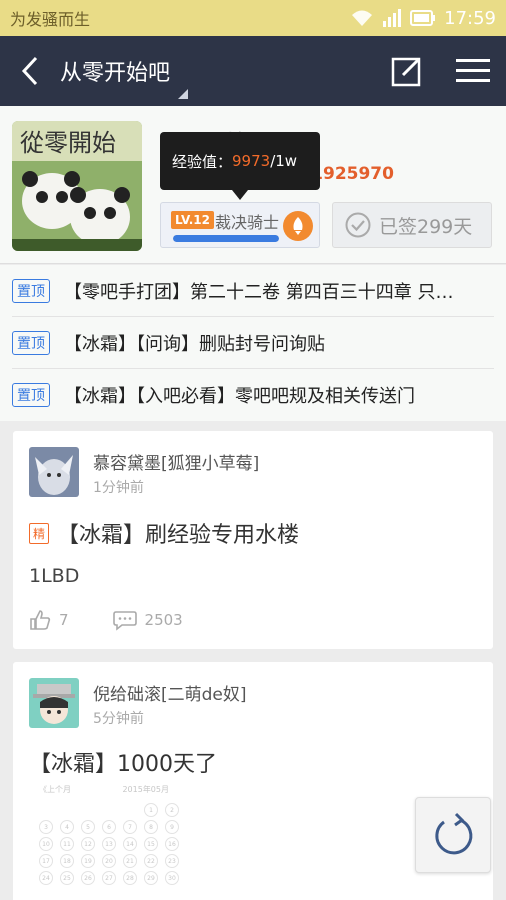 This screenshot has height=900, width=506. I want to click on calendar-day: 22, so click(151, 861).